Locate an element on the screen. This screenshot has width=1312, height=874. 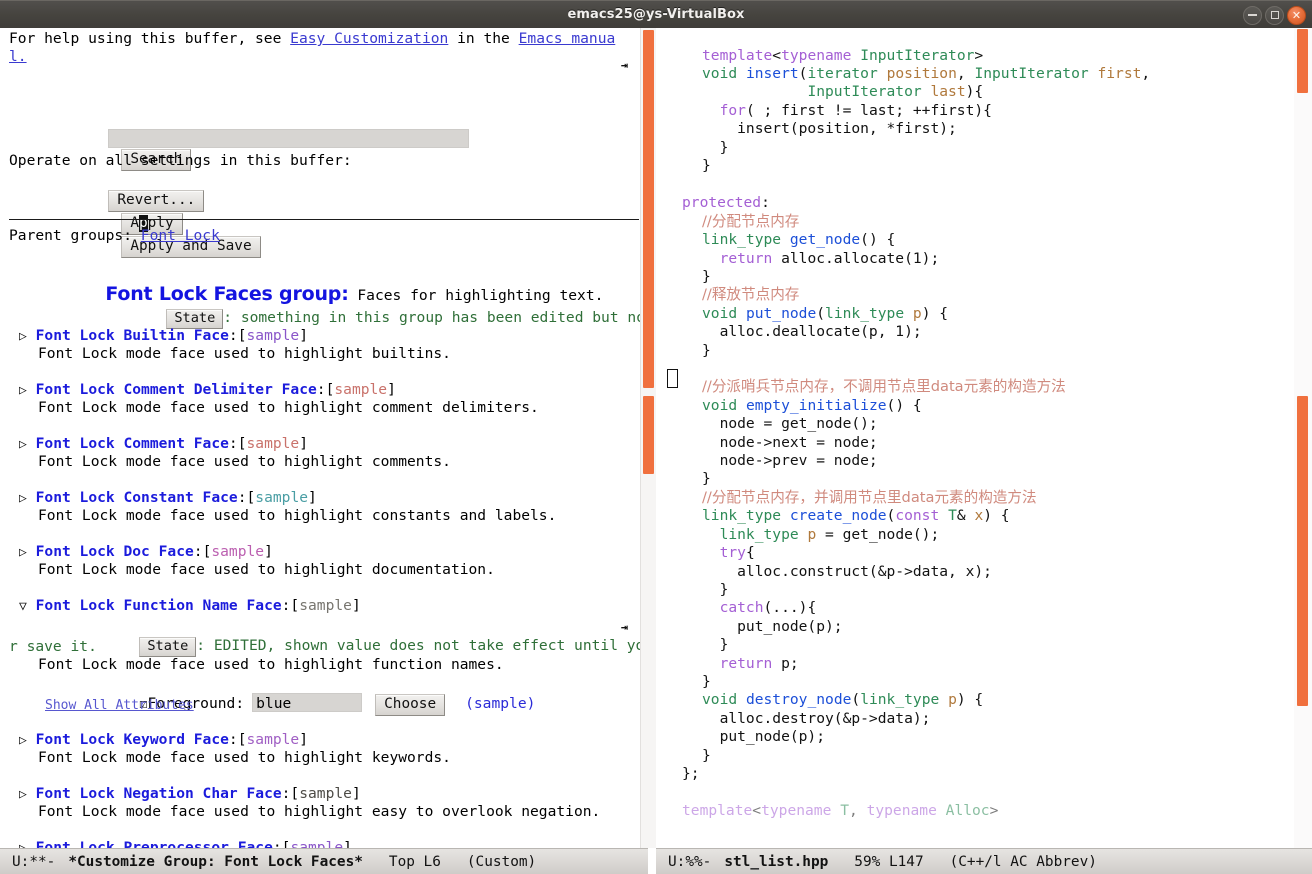
code-line: void put_node(link_type p) { is located at coordinates (825, 313).